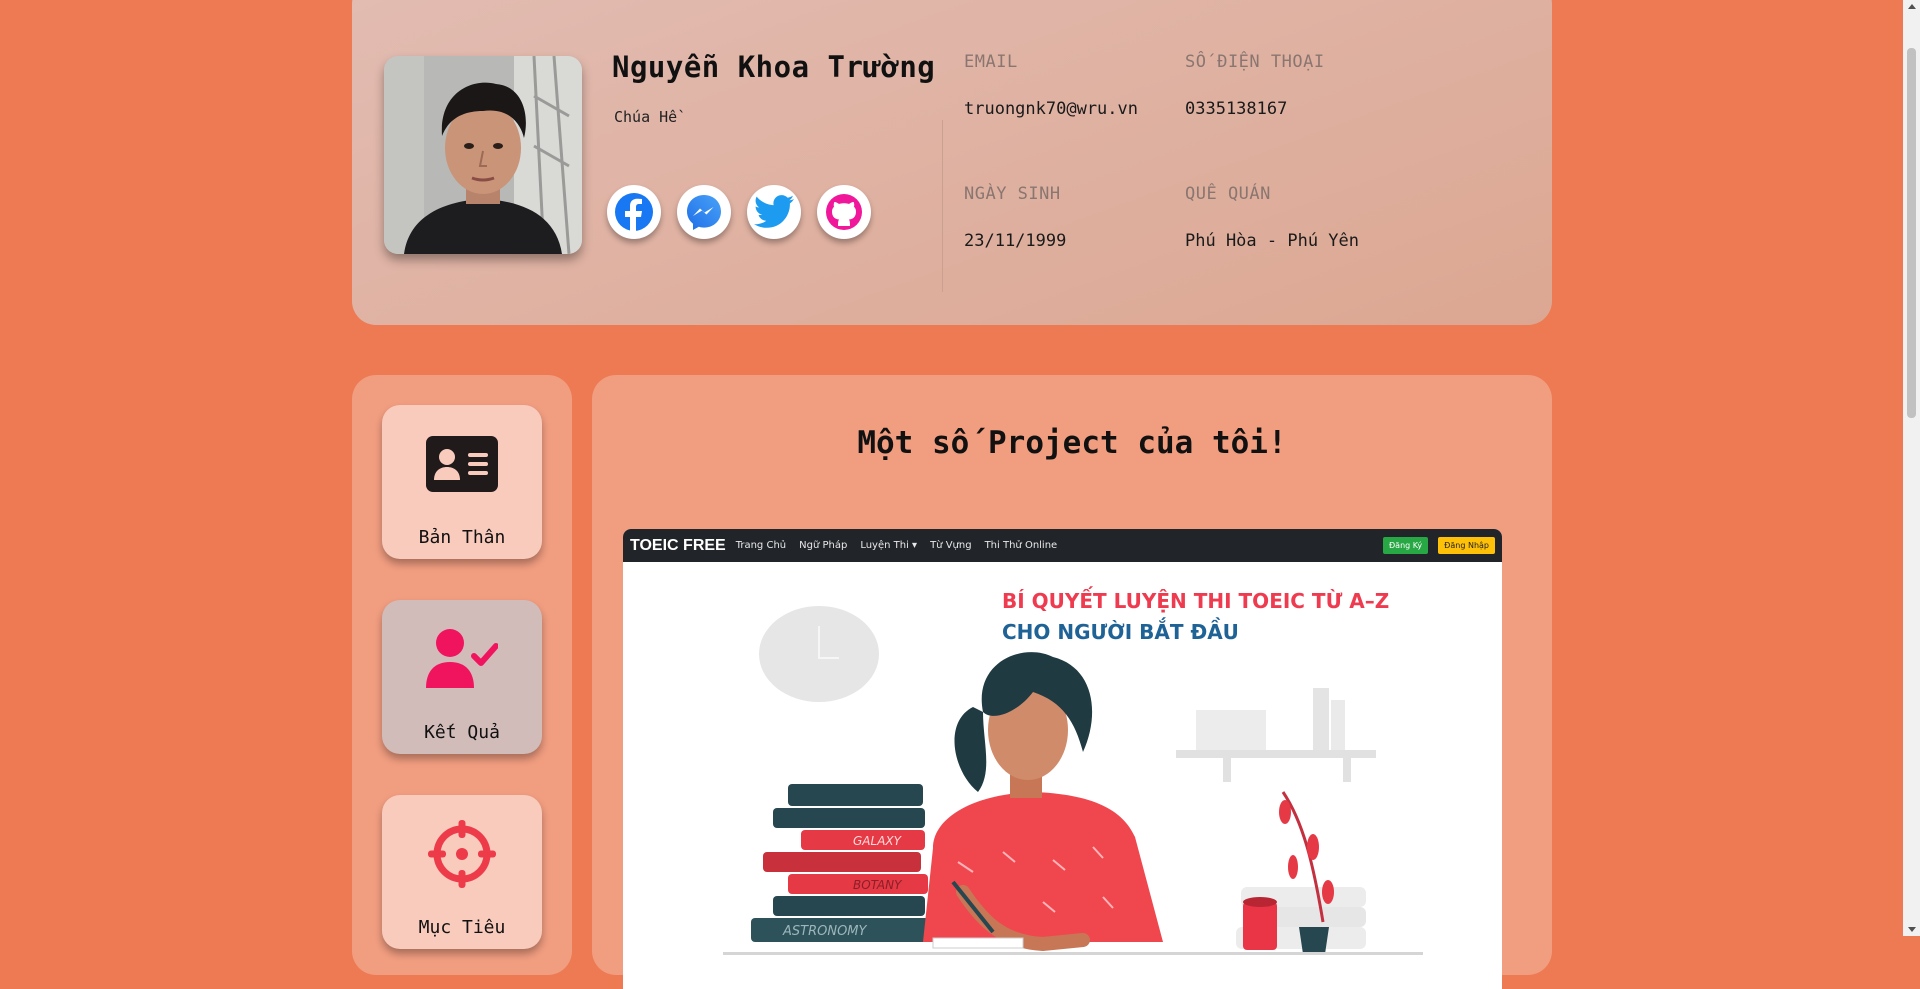 This screenshot has height=989, width=1920. Describe the element at coordinates (823, 545) in the screenshot. I see `project-nav-link: Ngữ Pháp` at that location.